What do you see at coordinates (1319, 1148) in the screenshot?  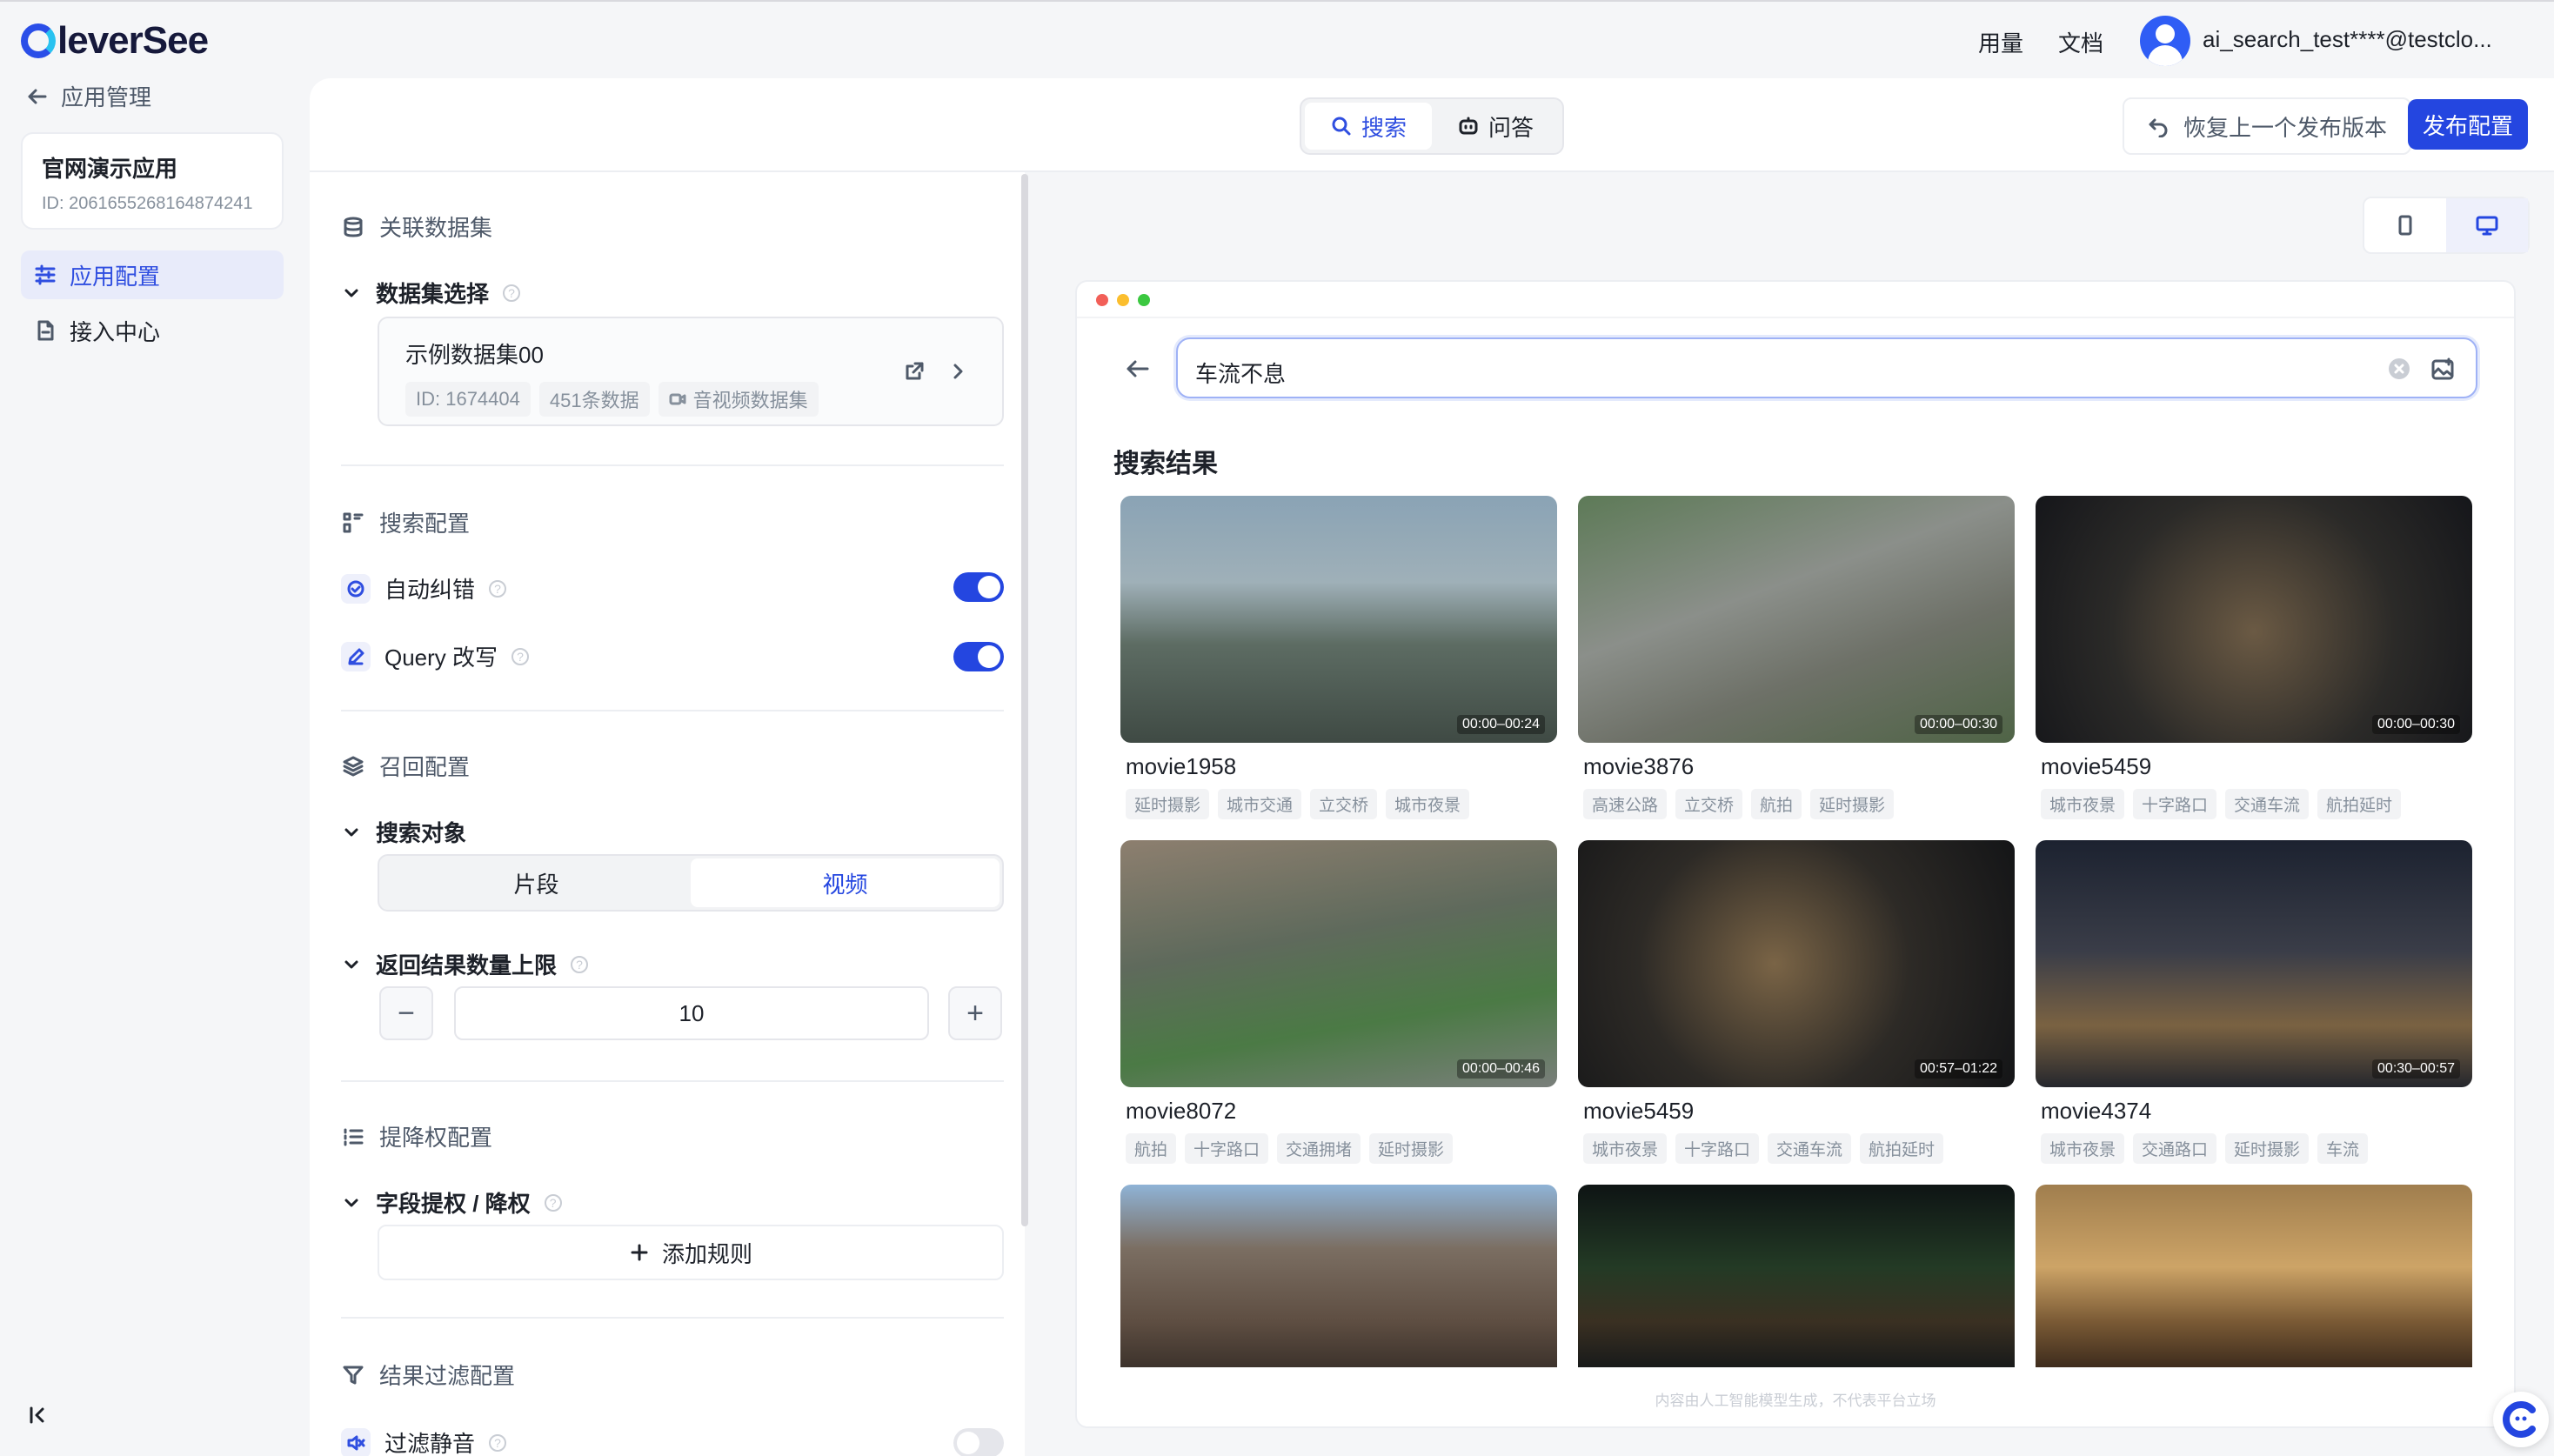 I see `tag: 交通拥堵` at bounding box center [1319, 1148].